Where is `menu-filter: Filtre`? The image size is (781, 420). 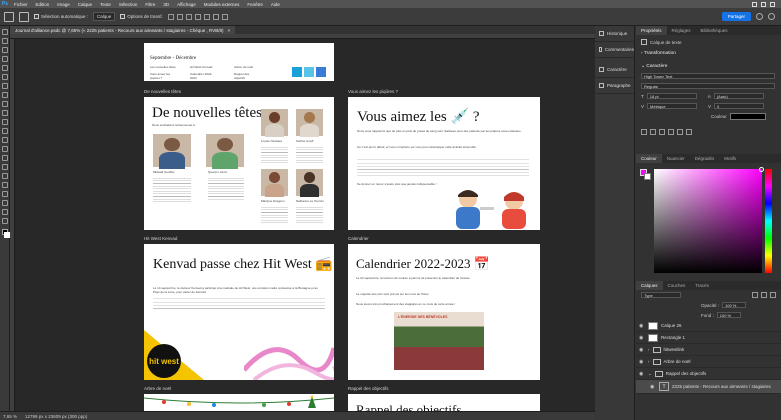 menu-filter: Filtre is located at coordinates (150, 4).